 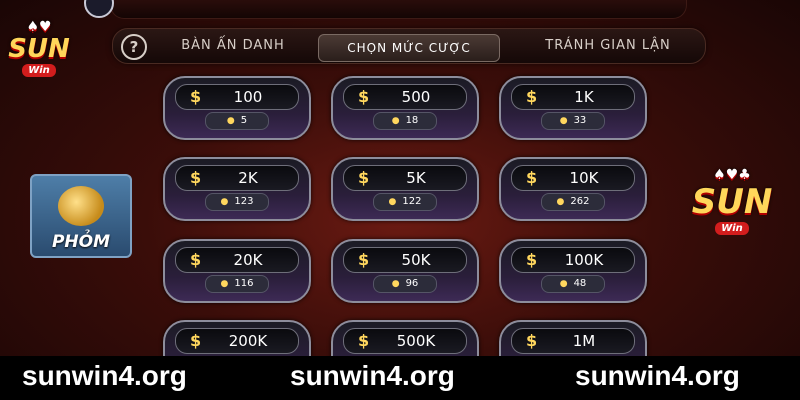 I want to click on game-tile-phom: PHỎM, so click(x=81, y=216).